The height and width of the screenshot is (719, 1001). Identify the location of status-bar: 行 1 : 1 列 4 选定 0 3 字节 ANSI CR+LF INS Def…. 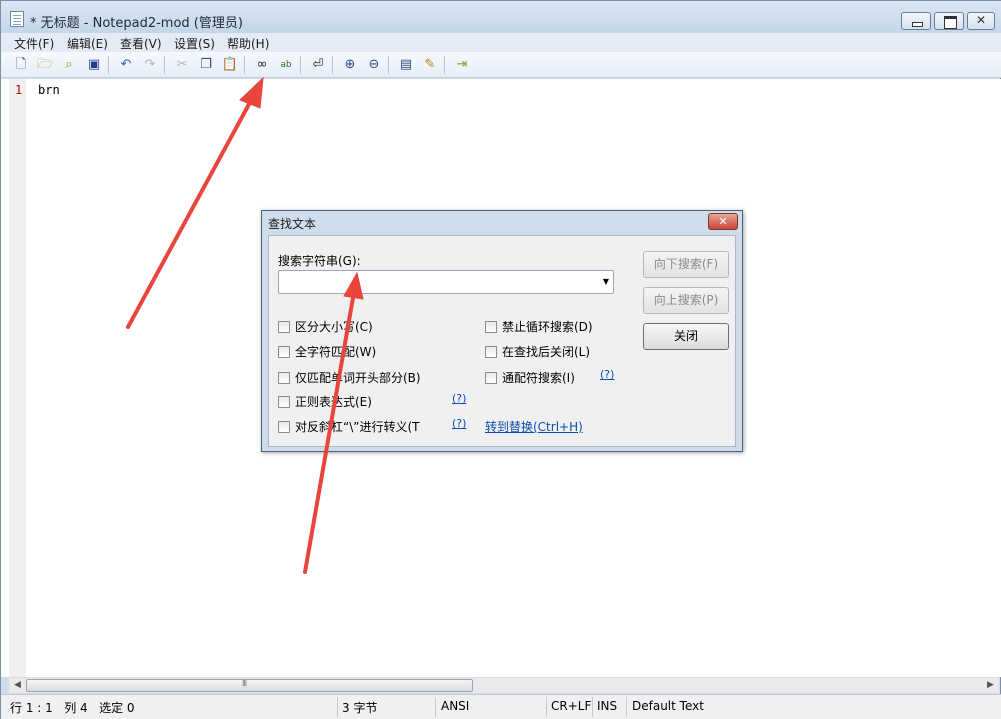
(501, 706).